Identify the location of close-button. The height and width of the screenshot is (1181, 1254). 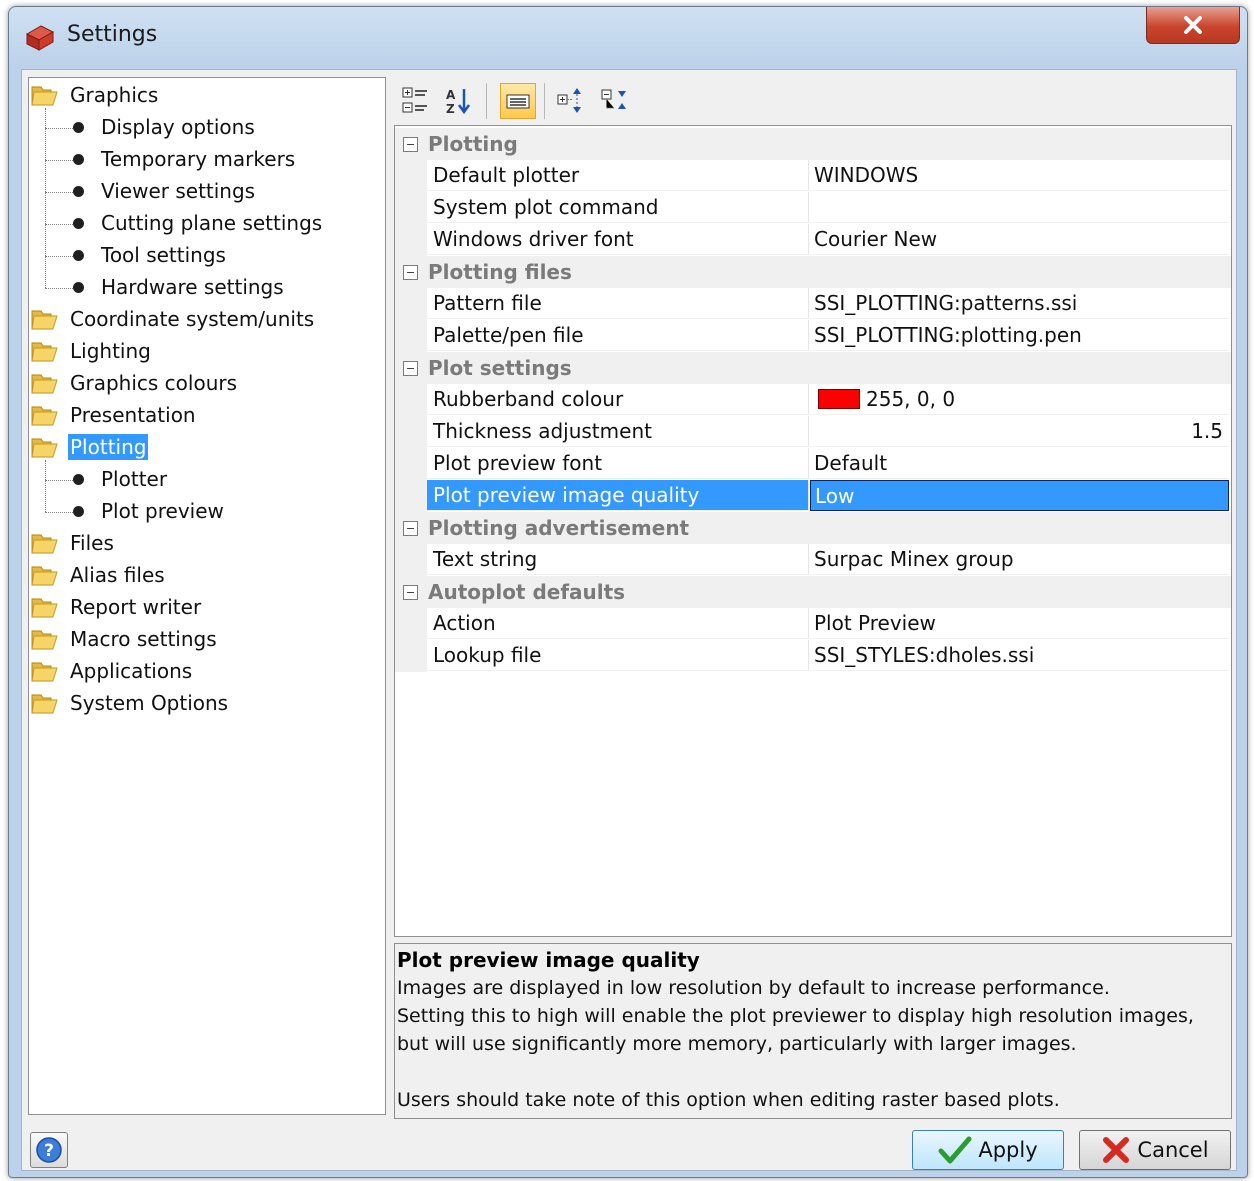
(1193, 25).